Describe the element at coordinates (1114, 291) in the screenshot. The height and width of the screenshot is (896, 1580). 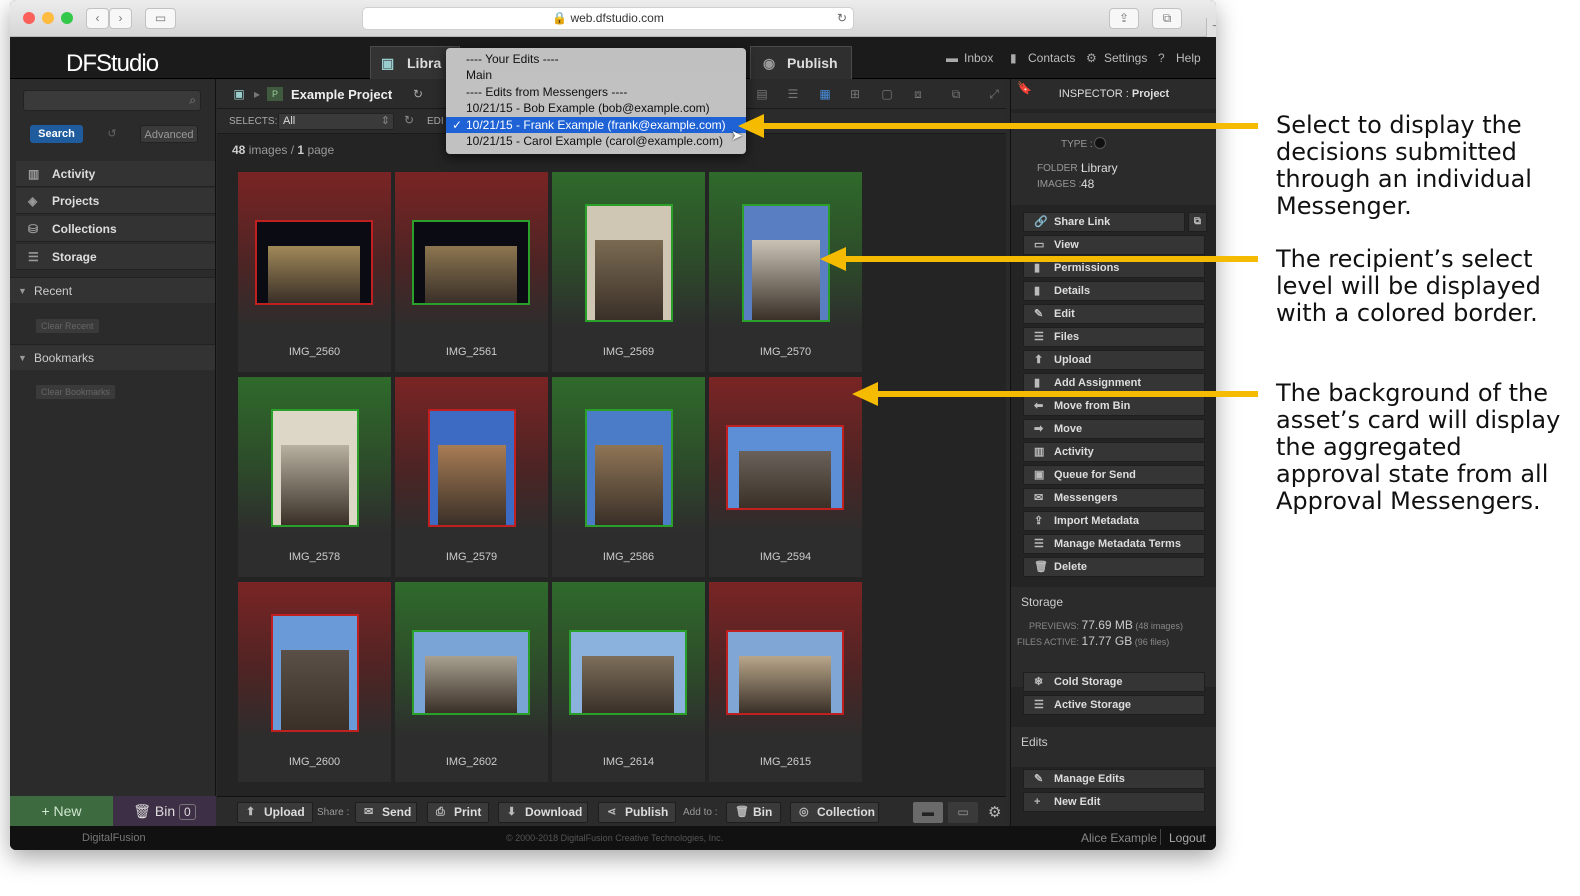
I see `details-button: ▮ Details` at that location.